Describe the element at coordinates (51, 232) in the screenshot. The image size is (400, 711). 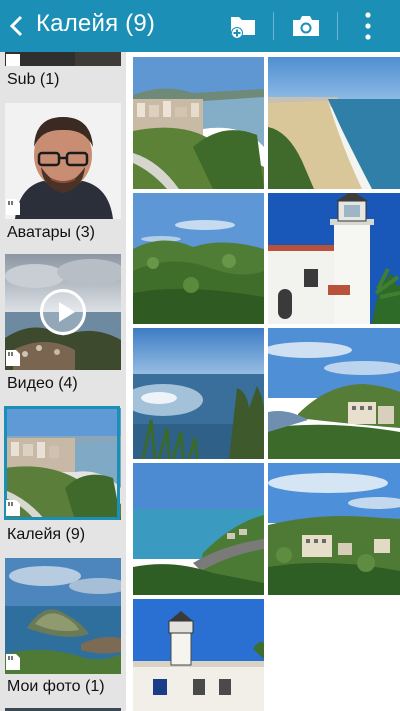
I see `album-label: Аватары (3)` at that location.